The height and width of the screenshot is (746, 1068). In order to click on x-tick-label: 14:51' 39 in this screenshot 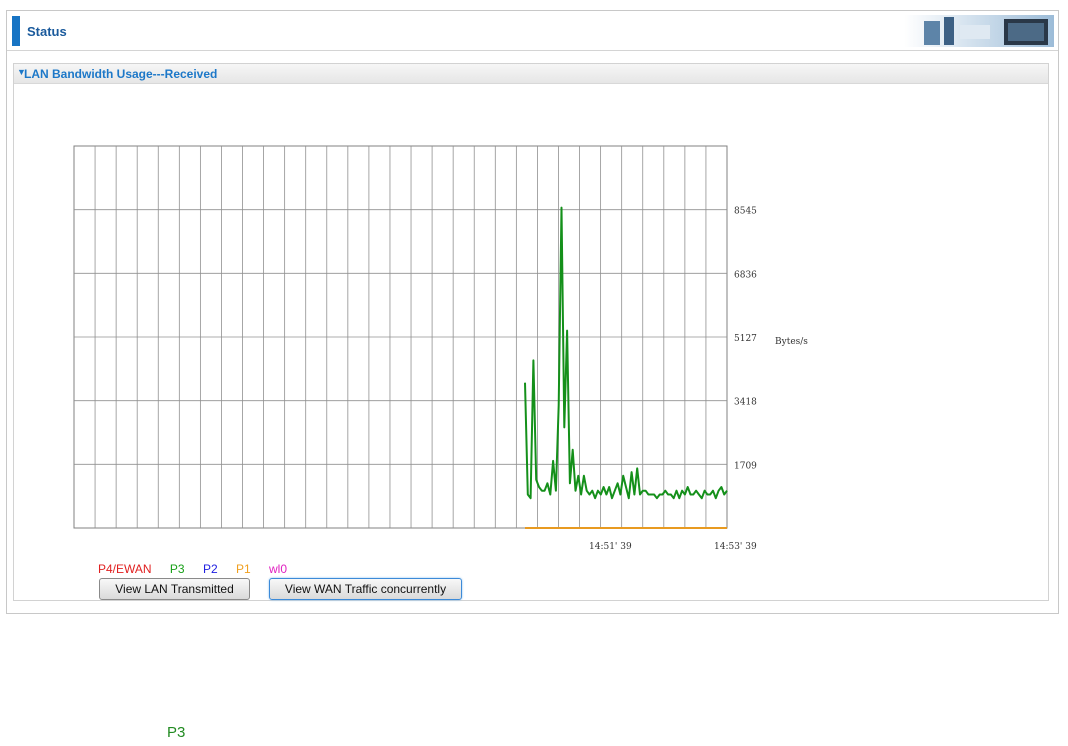, I will do `click(610, 547)`.